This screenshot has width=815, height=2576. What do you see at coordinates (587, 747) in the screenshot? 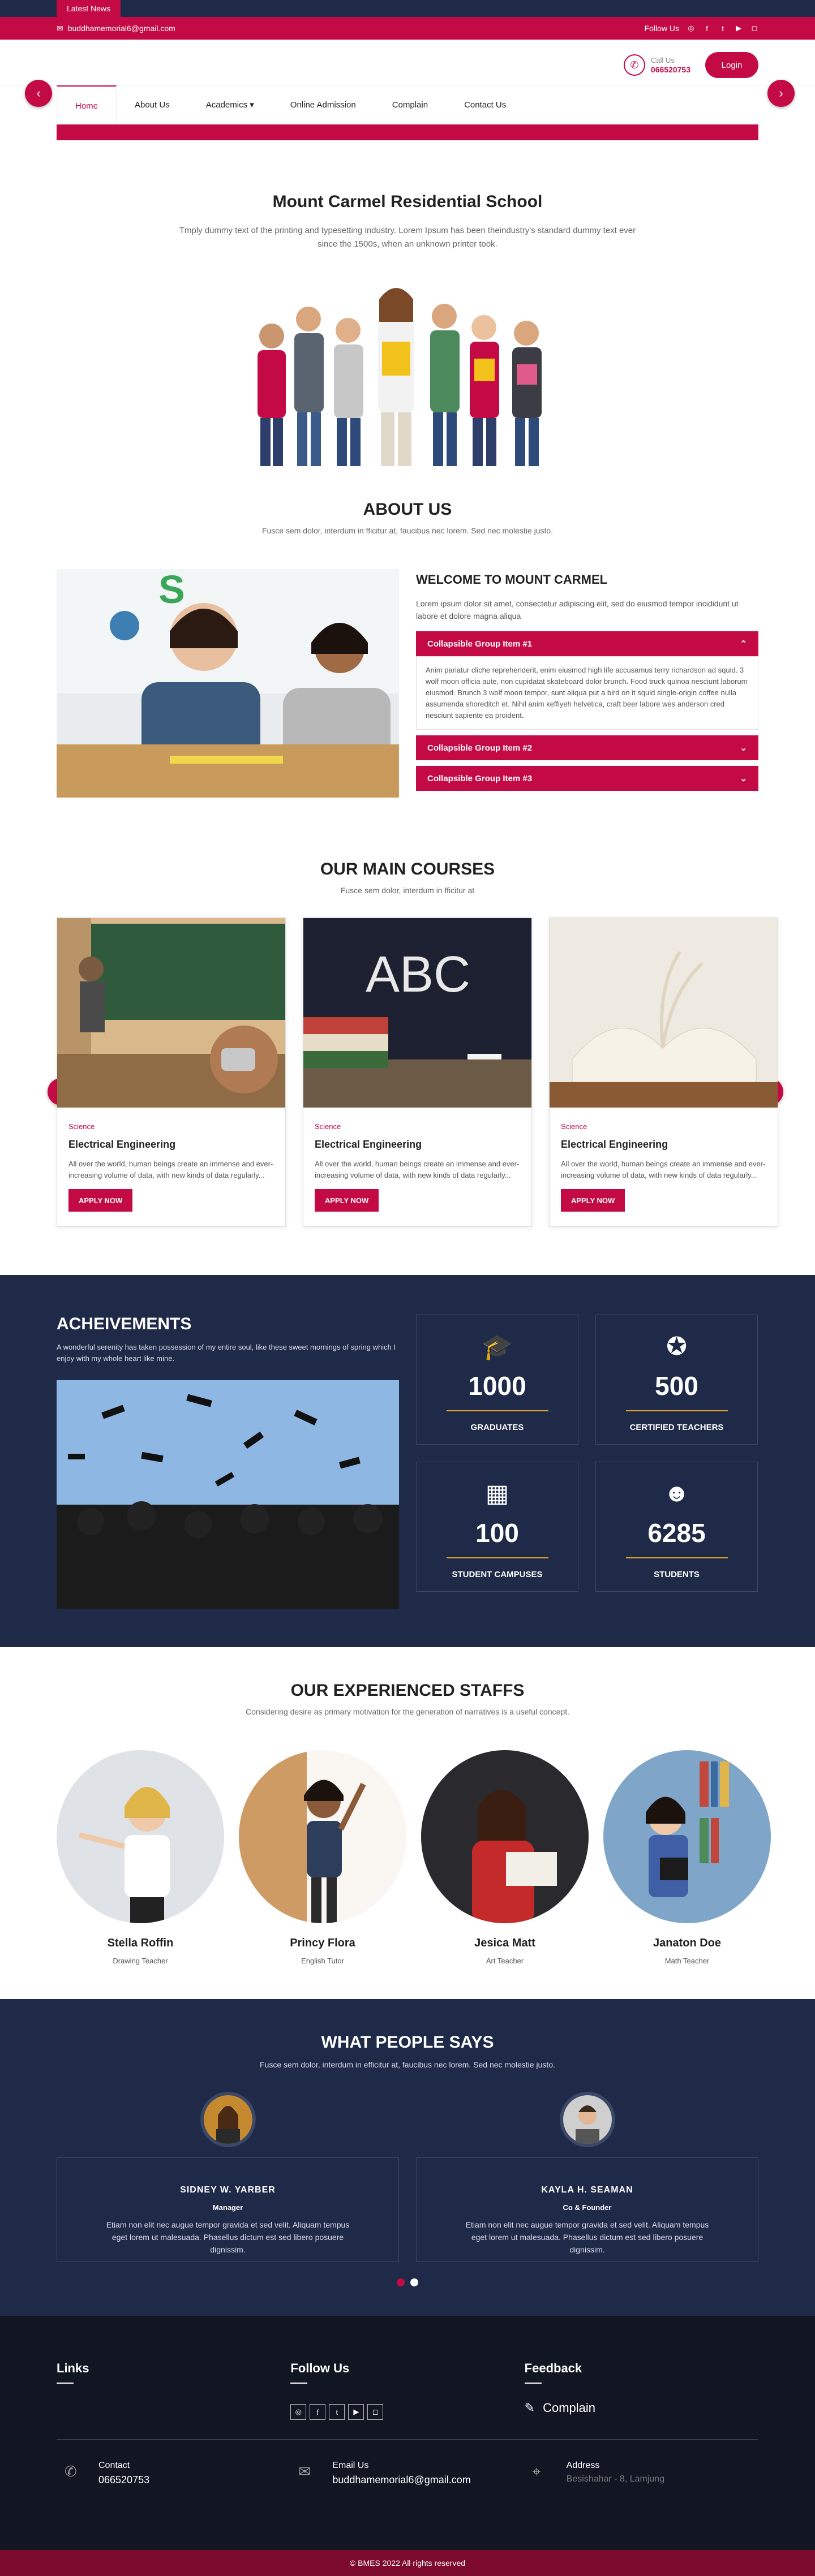
I see `accordion-header-2: Collapsible Group Item #2 ⌄` at bounding box center [587, 747].